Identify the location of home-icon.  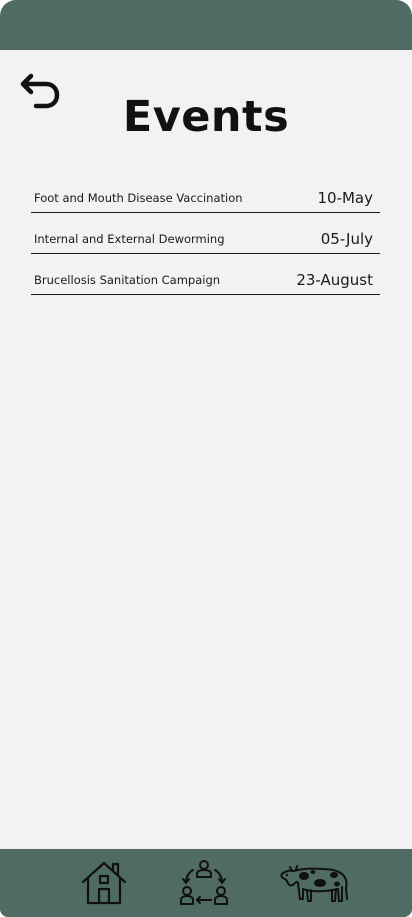
(104, 883).